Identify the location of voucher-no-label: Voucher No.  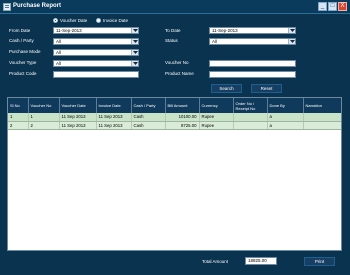
(177, 62).